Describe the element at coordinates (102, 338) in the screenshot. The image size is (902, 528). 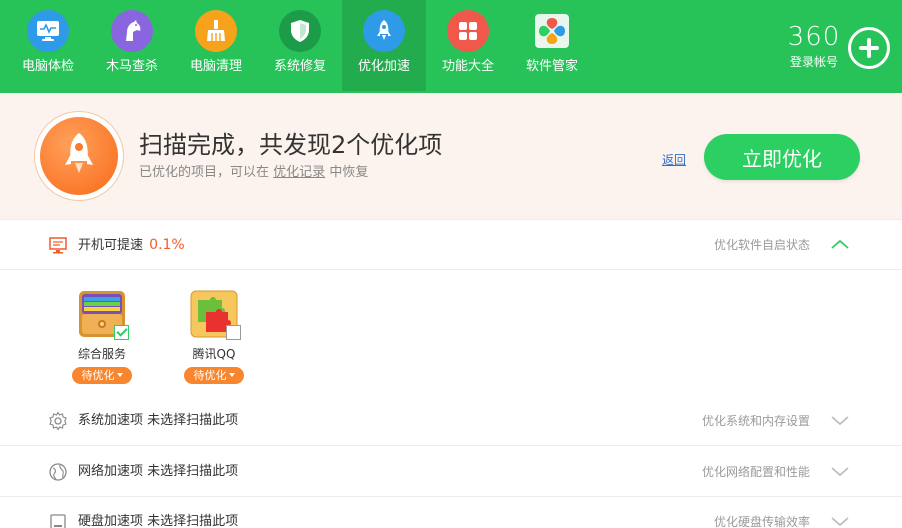
I see `startup-item-service: 综合服务 待优化` at that location.